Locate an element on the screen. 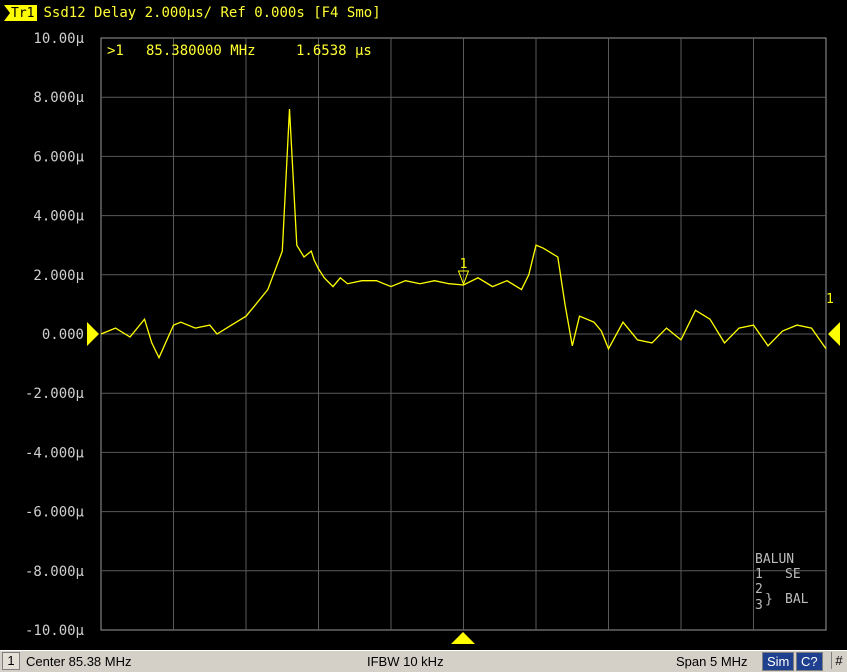 The height and width of the screenshot is (672, 847). y-tick-label: 0.000 is located at coordinates (63, 335).